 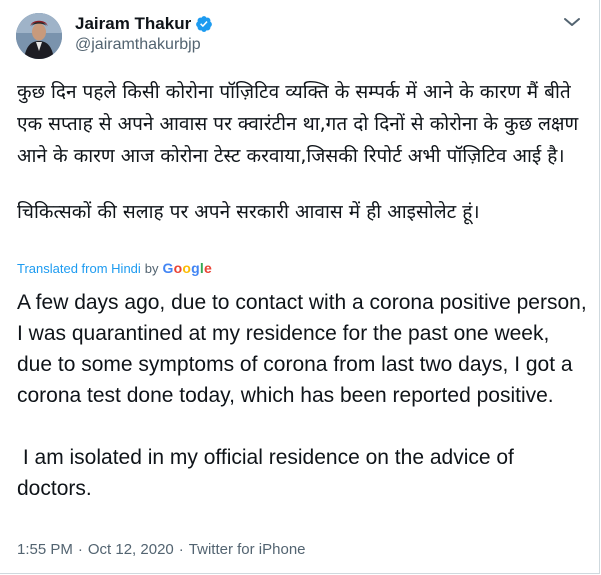 What do you see at coordinates (572, 26) in the screenshot?
I see `chevron-down-icon` at bounding box center [572, 26].